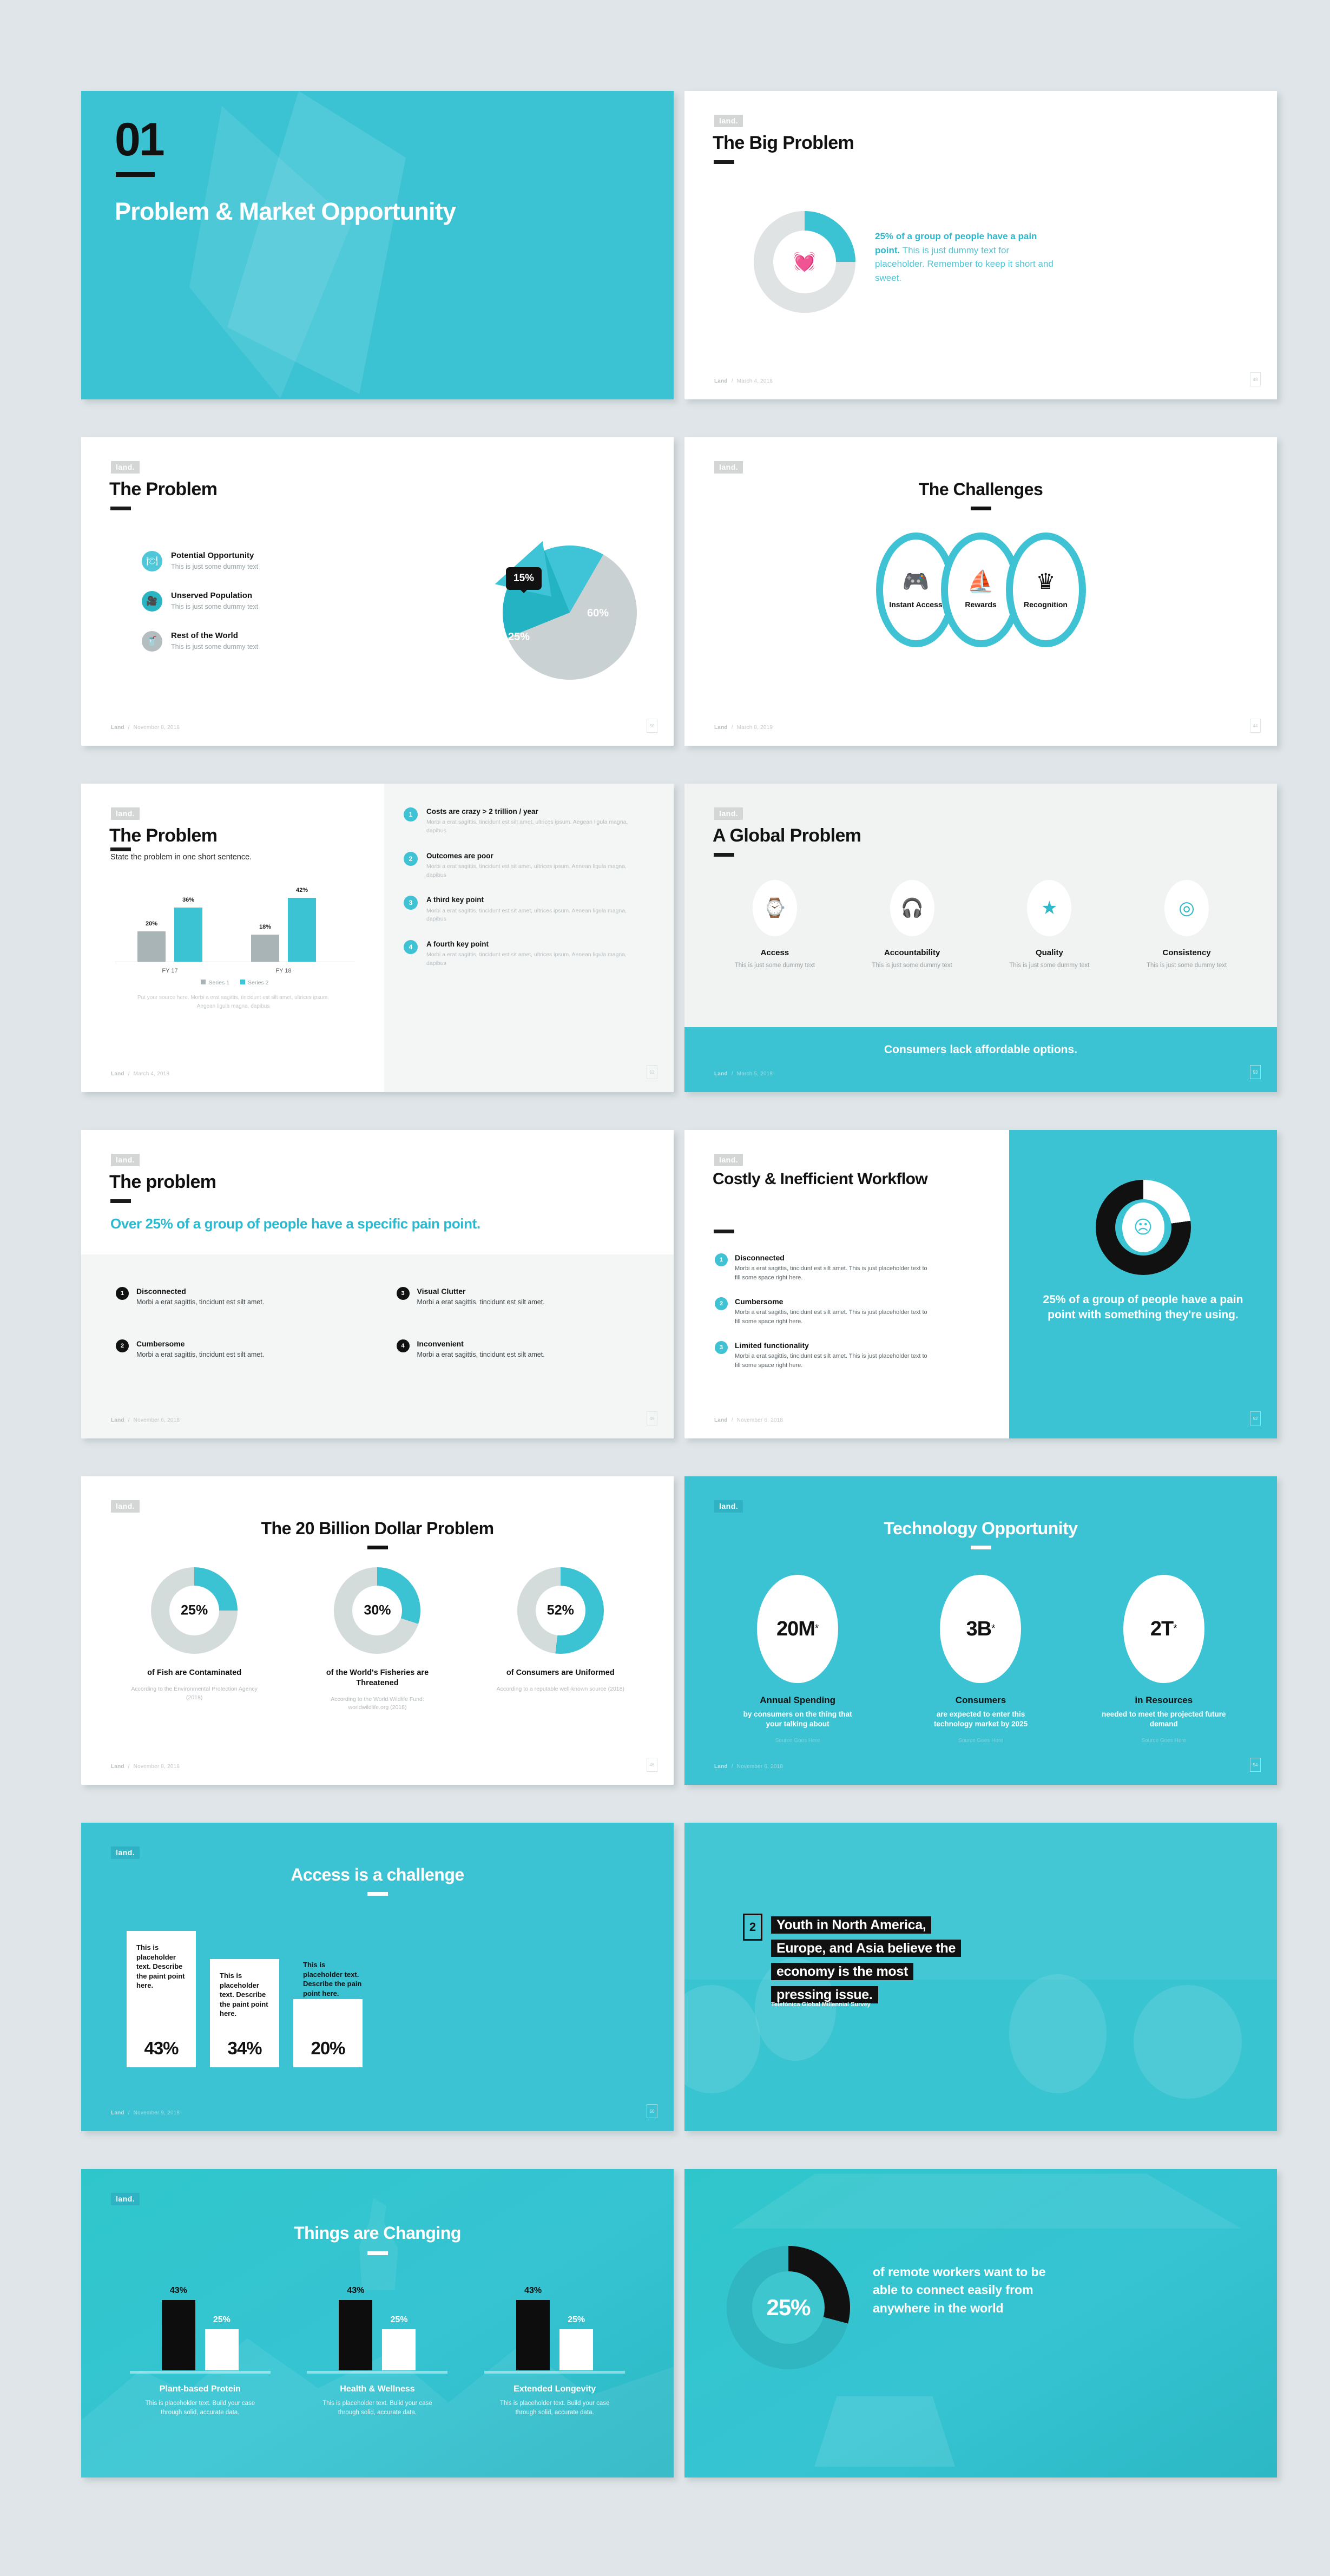 The height and width of the screenshot is (2576, 1330). Describe the element at coordinates (254, 983) in the screenshot. I see `legend-series2: Series 2` at that location.